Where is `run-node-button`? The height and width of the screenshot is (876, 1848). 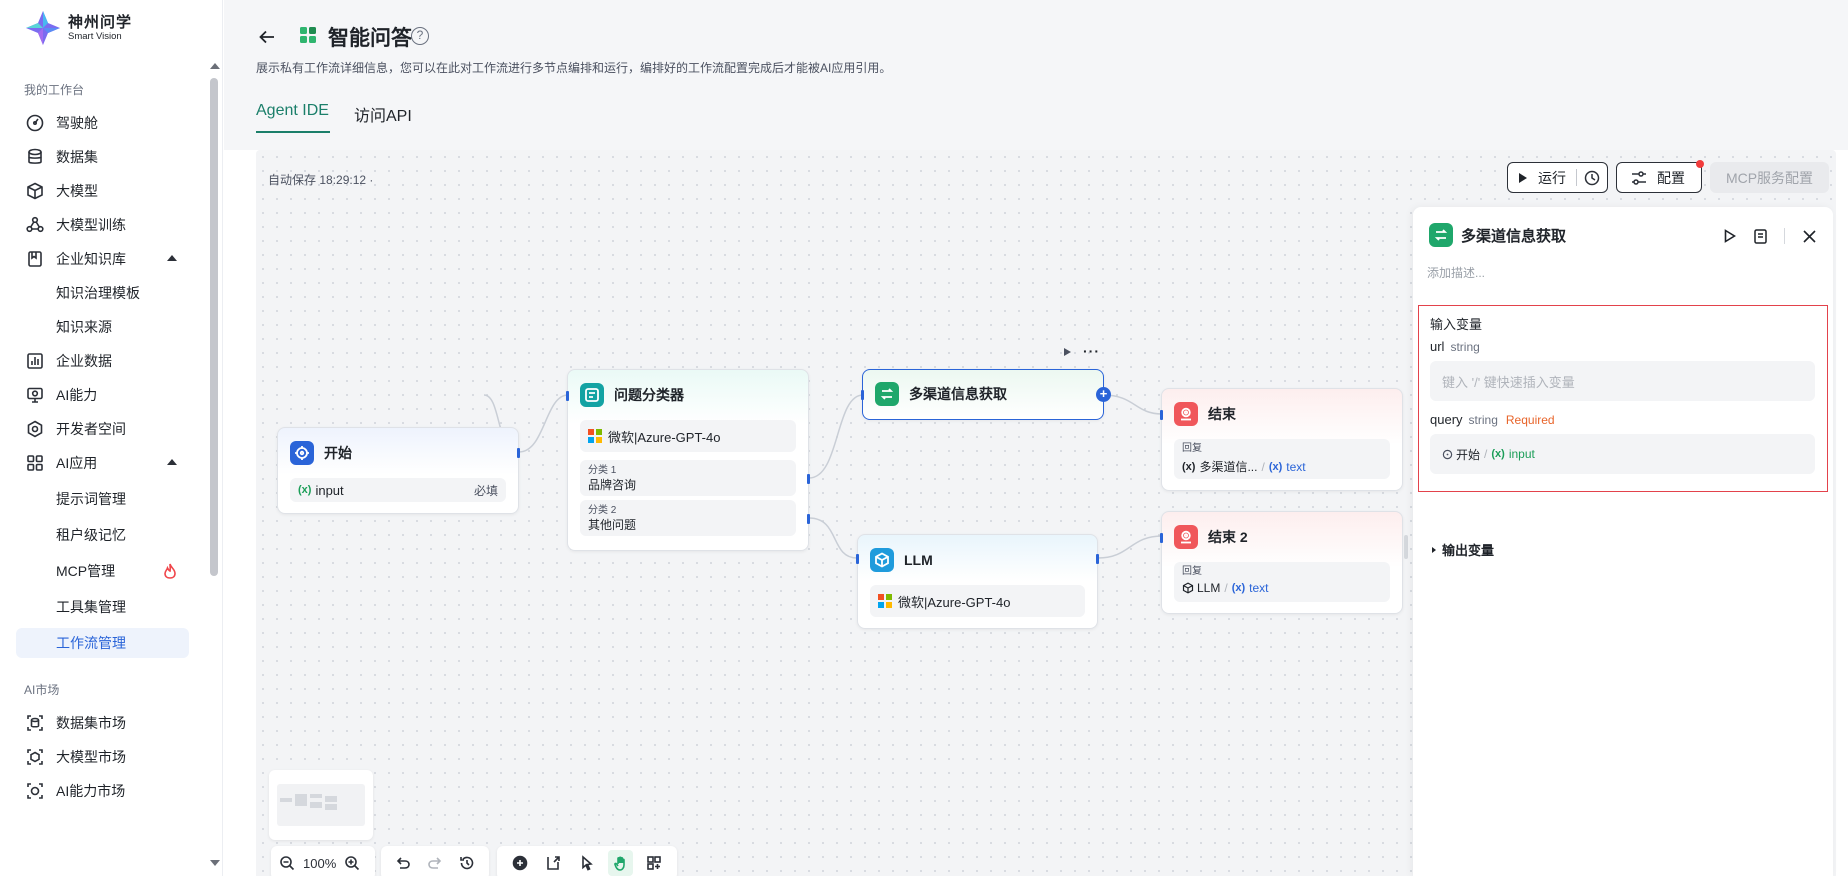 run-node-button is located at coordinates (1730, 236).